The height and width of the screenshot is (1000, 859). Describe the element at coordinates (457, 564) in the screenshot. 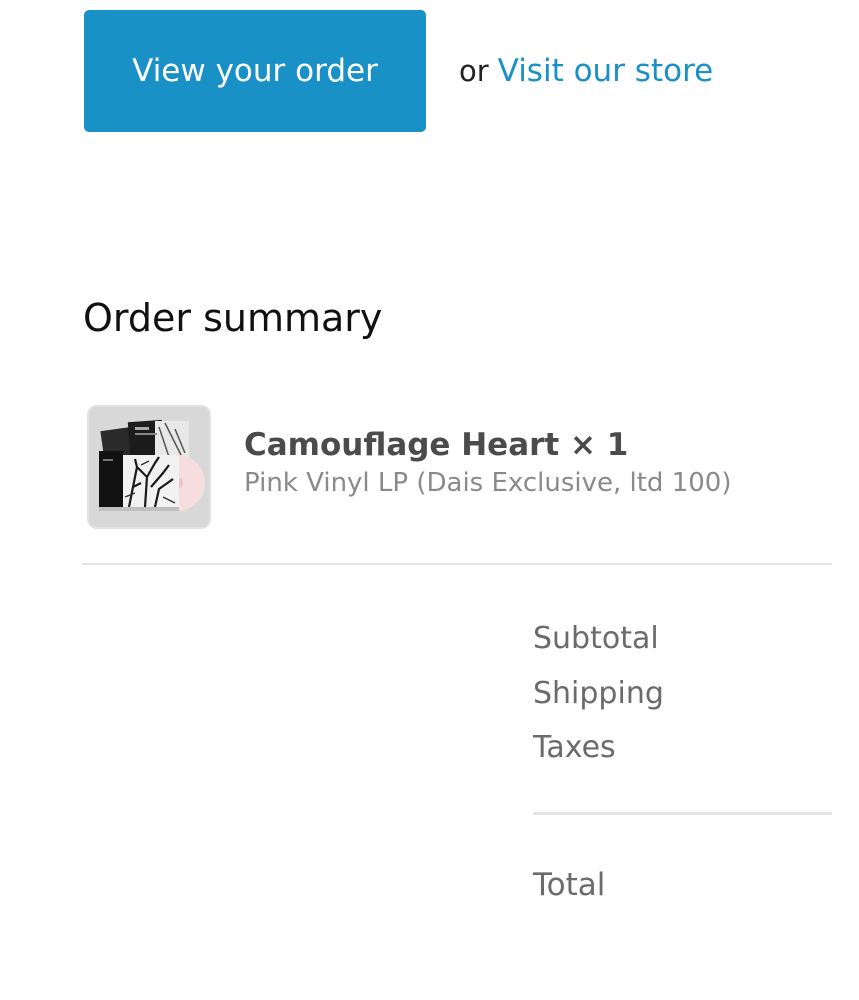

I see `summary-divider` at that location.